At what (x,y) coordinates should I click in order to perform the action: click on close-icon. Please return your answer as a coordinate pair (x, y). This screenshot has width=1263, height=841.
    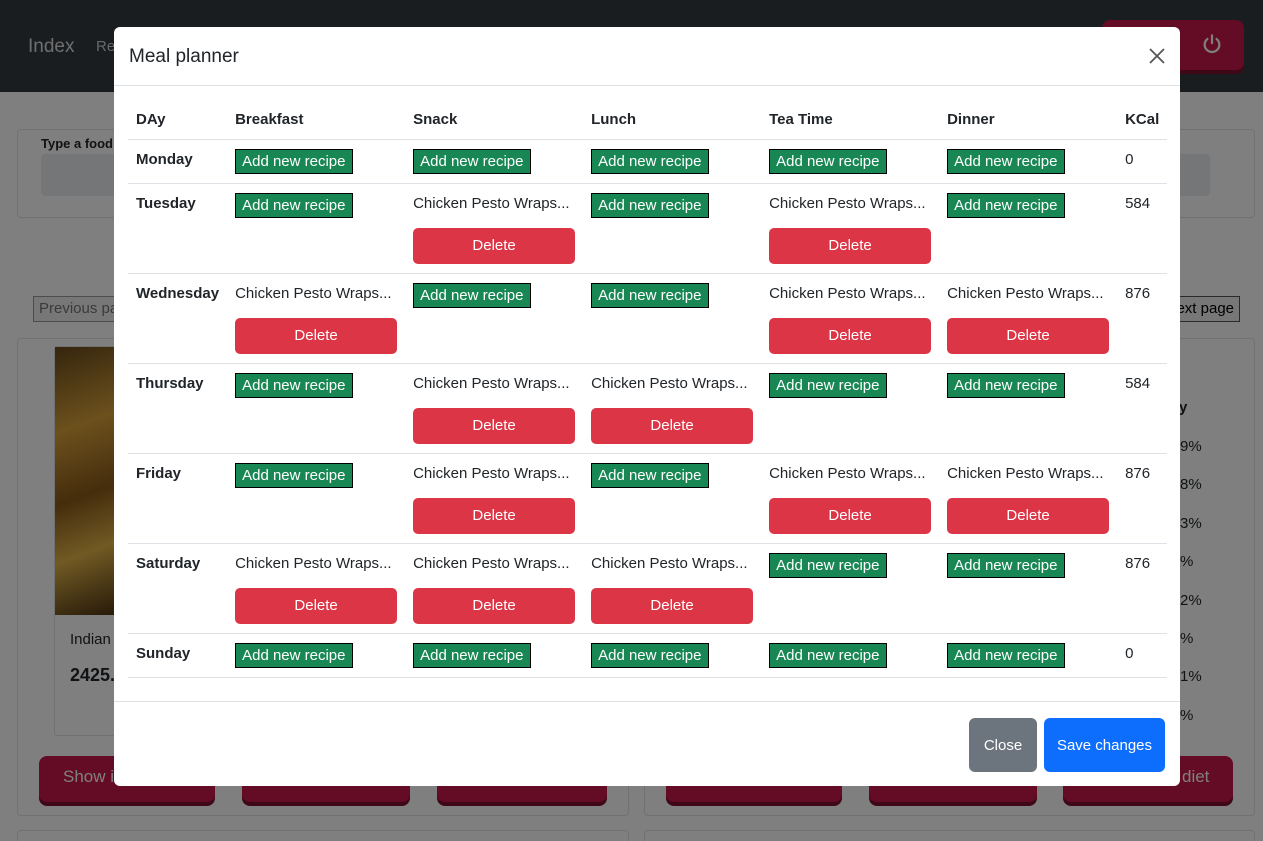
    Looking at the image, I should click on (1157, 56).